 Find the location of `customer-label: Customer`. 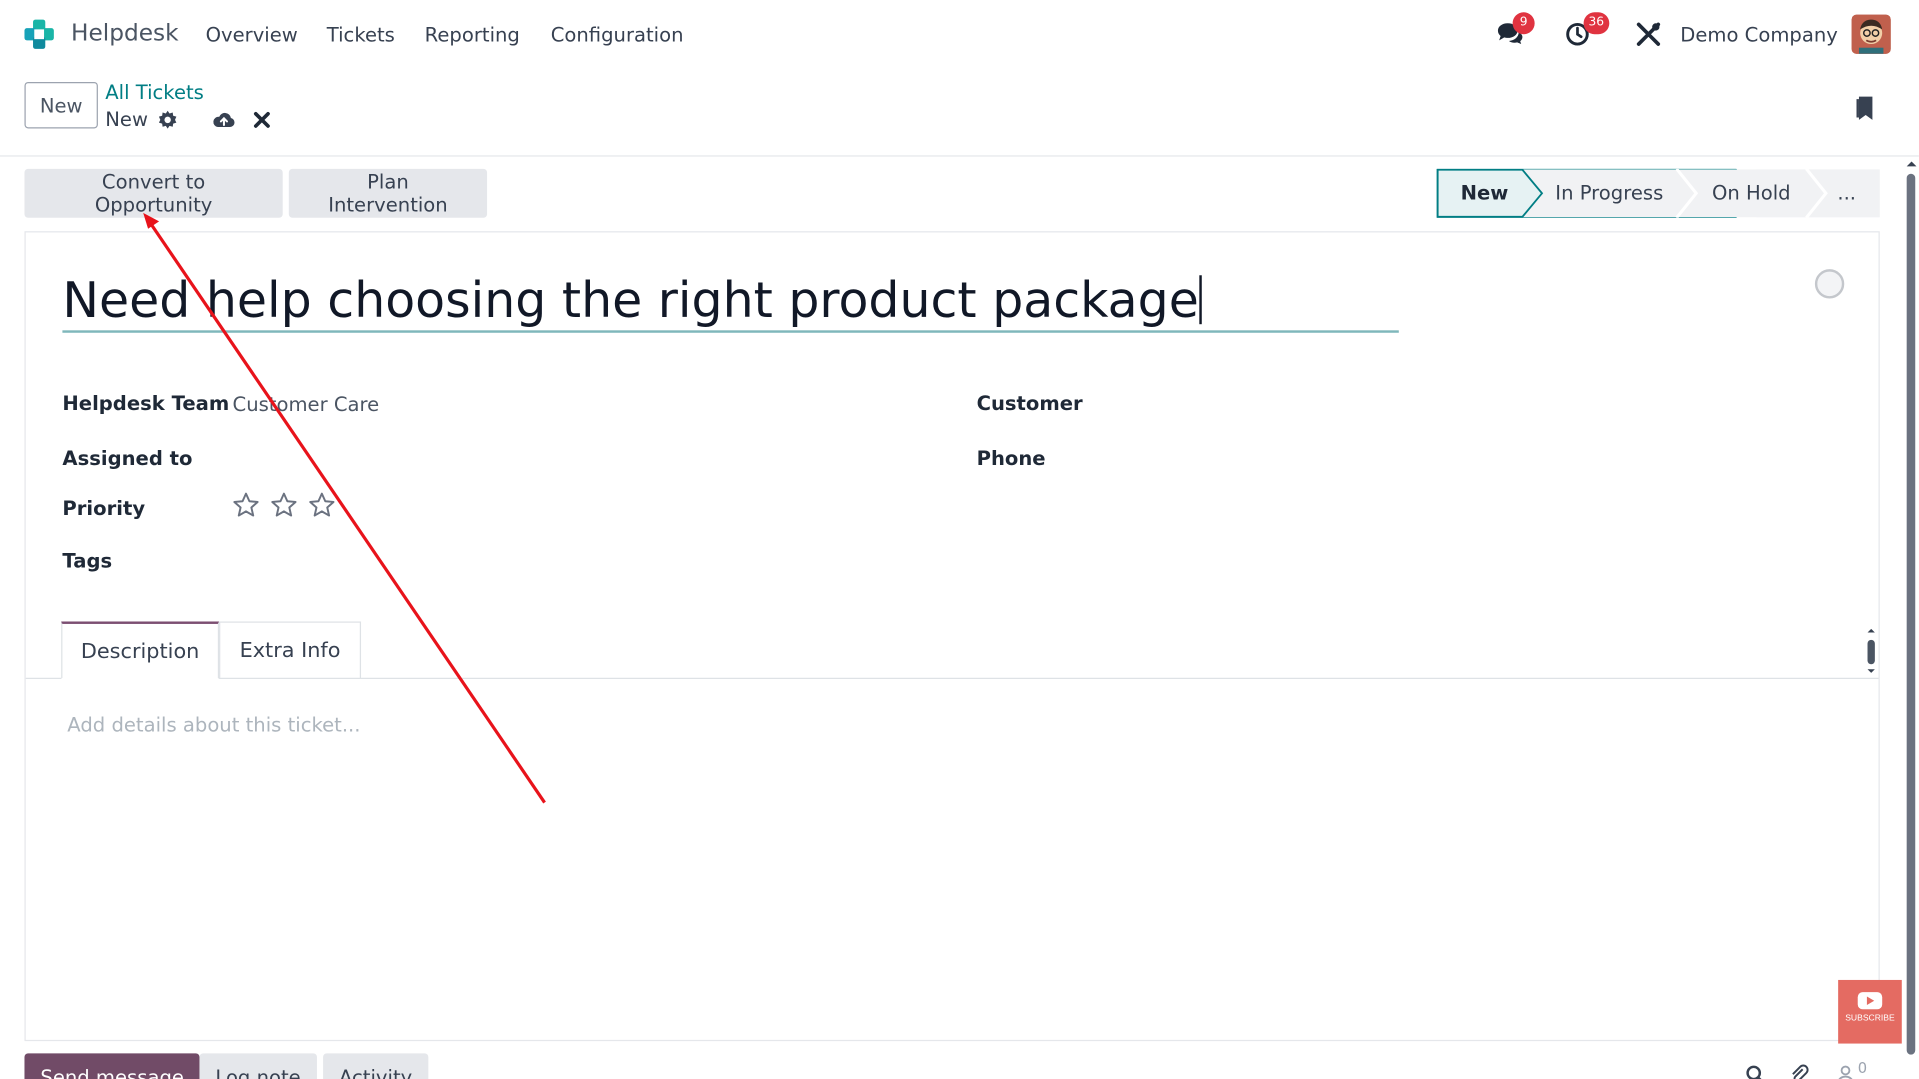

customer-label: Customer is located at coordinates (1029, 403).